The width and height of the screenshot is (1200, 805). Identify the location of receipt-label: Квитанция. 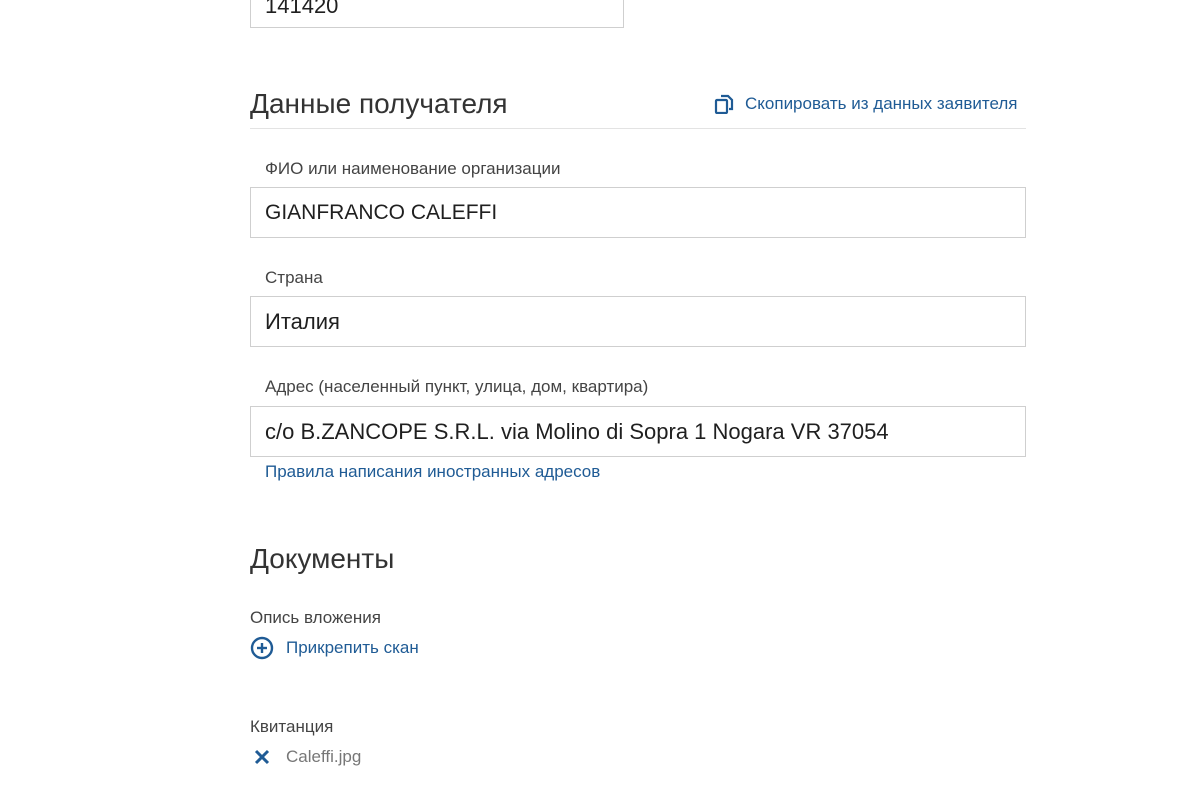
(292, 726).